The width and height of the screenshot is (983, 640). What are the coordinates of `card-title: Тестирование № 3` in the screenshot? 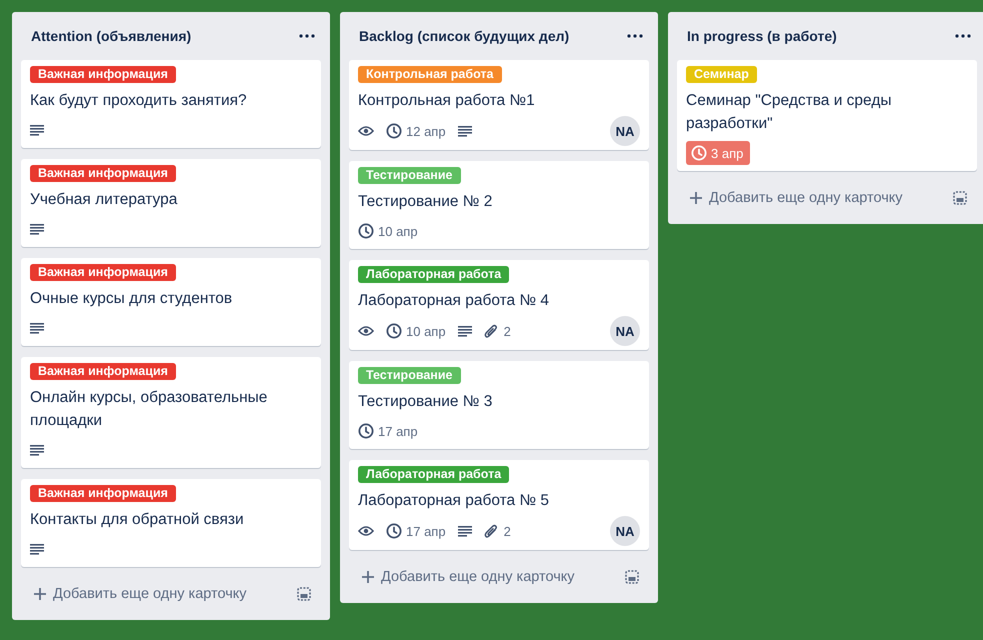 It's located at (425, 402).